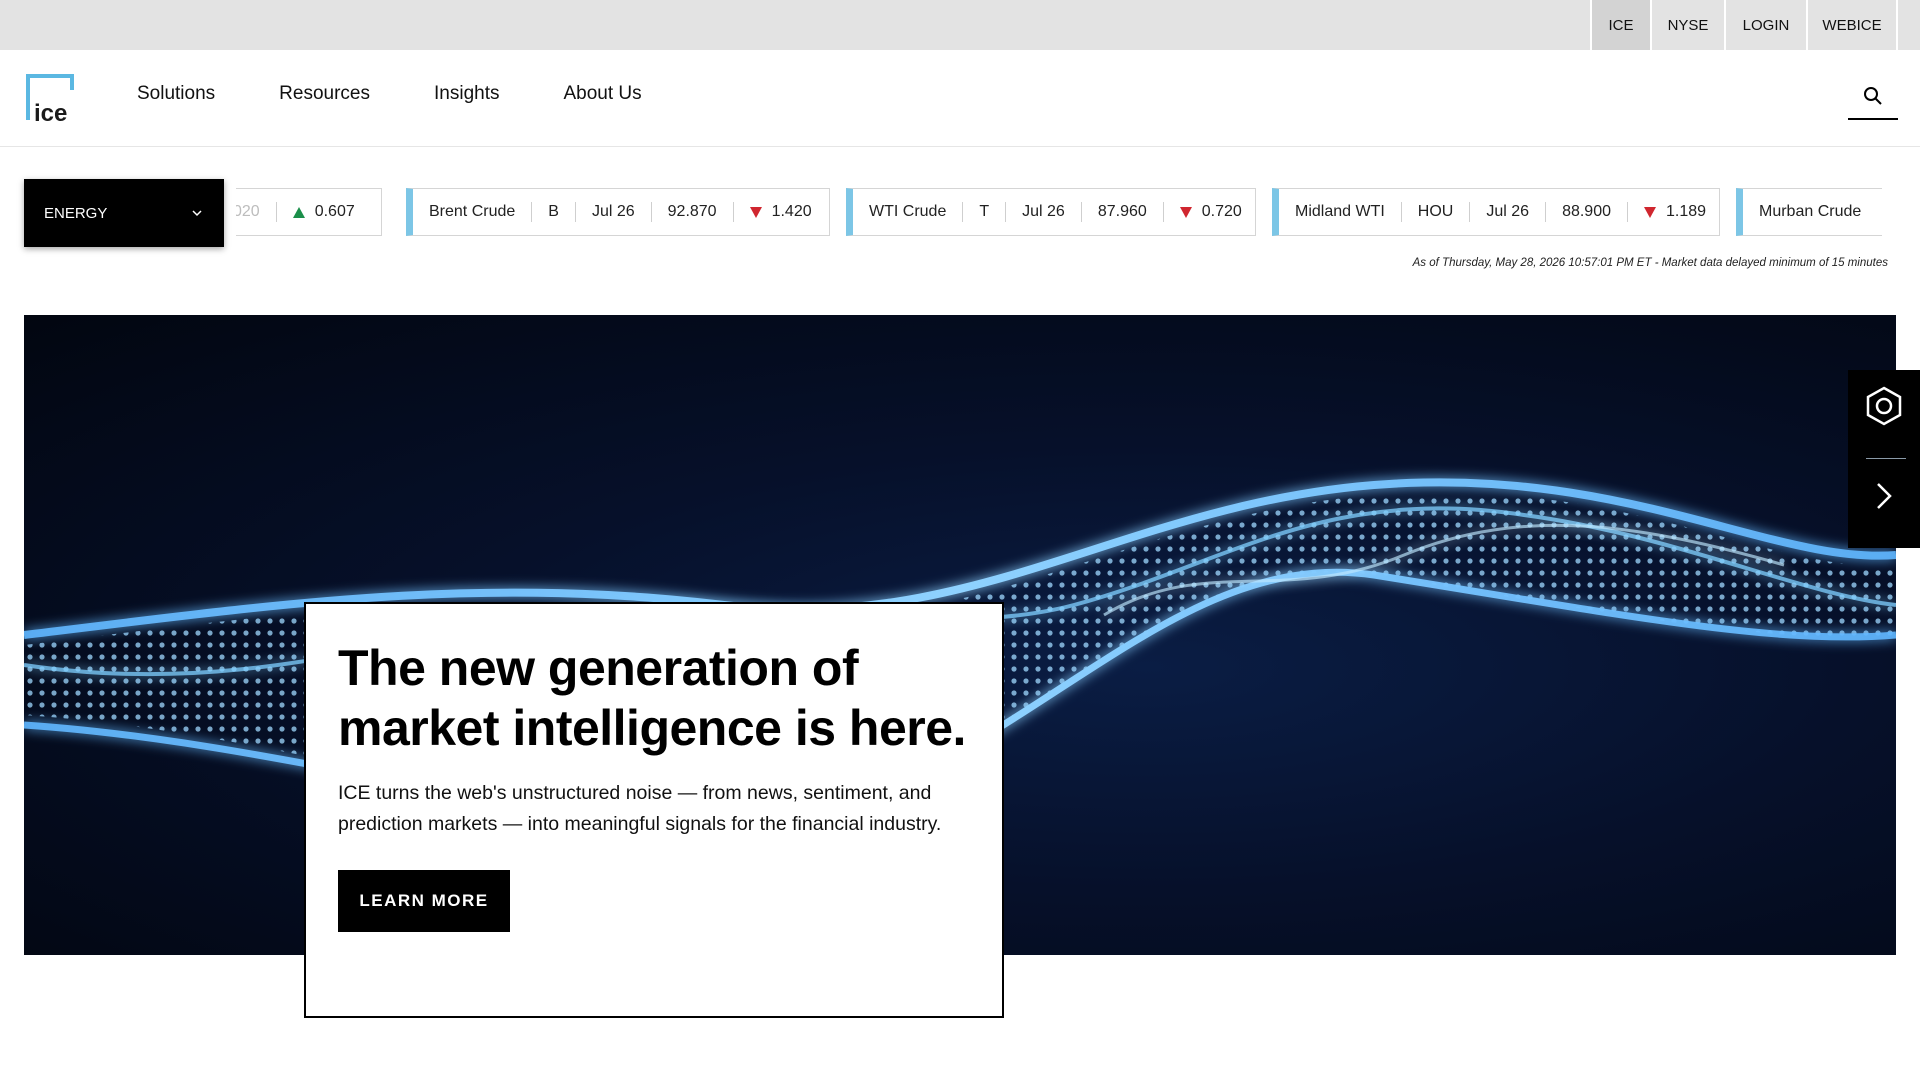 This screenshot has height=1080, width=1920. I want to click on ticker-name: WTI Crude, so click(908, 211).